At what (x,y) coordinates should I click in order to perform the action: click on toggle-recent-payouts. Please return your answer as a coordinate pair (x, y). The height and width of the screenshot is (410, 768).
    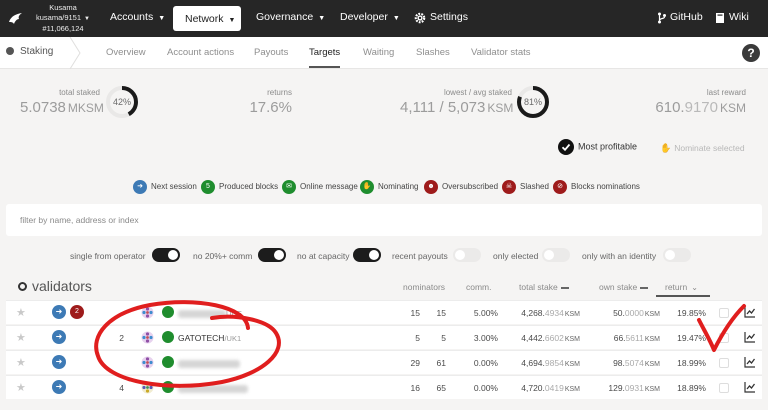
    Looking at the image, I should click on (467, 255).